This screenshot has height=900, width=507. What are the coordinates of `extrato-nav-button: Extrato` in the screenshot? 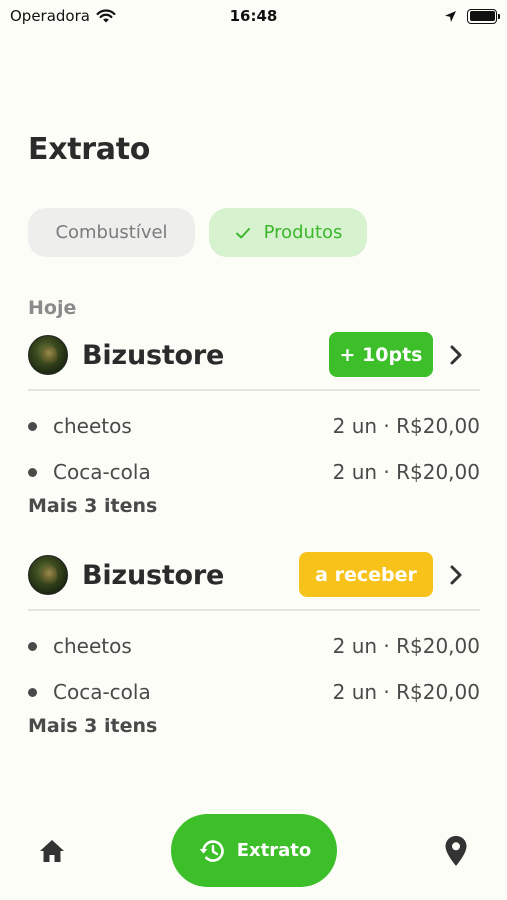 It's located at (254, 850).